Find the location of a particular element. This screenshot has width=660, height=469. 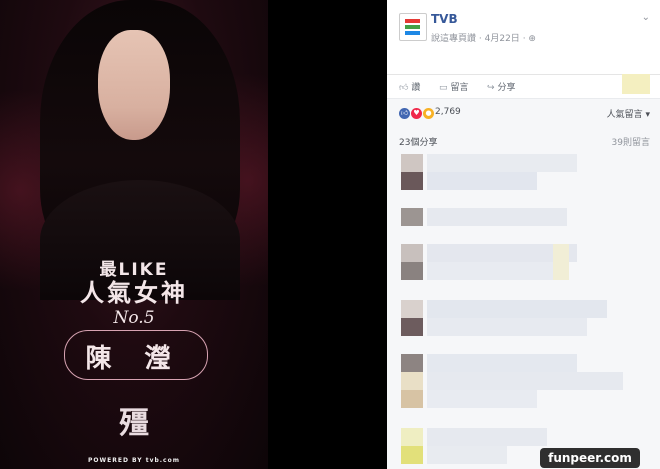

chevron-down-icon: ⌄ is located at coordinates (646, 17).